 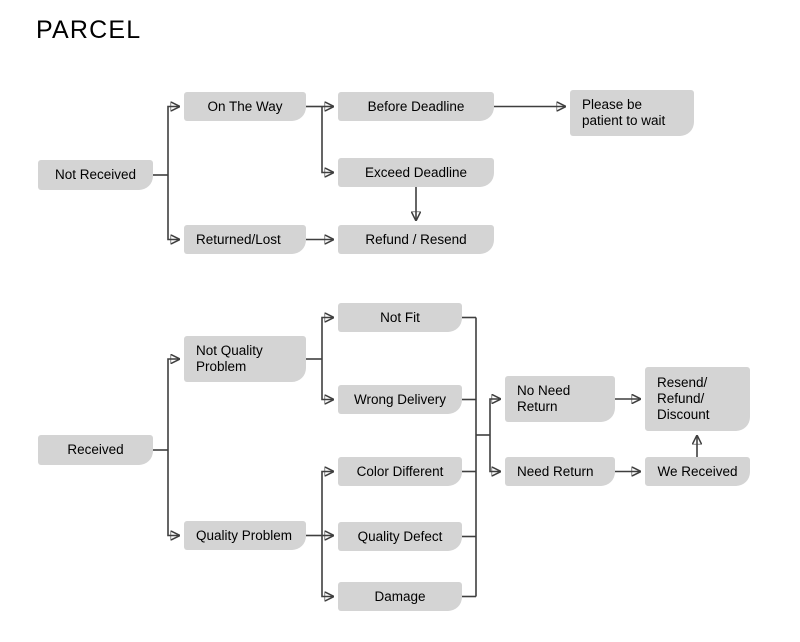 What do you see at coordinates (697, 471) in the screenshot?
I see `node-we-received: We Received` at bounding box center [697, 471].